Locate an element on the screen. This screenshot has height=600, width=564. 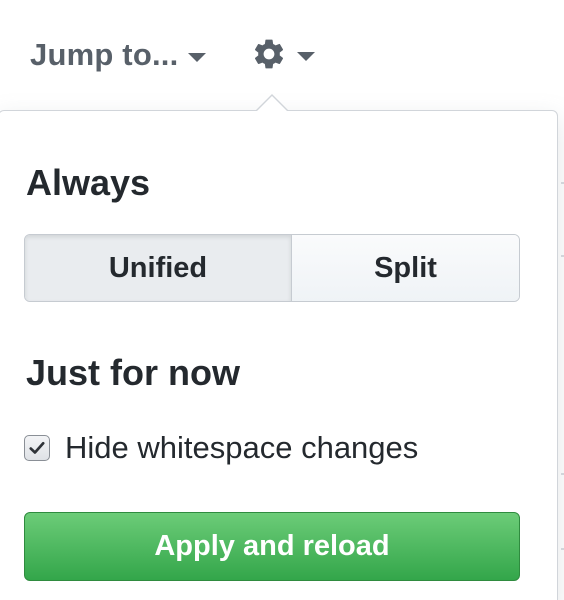
hide-whitespace-option: Hide whitespace changes is located at coordinates (221, 448).